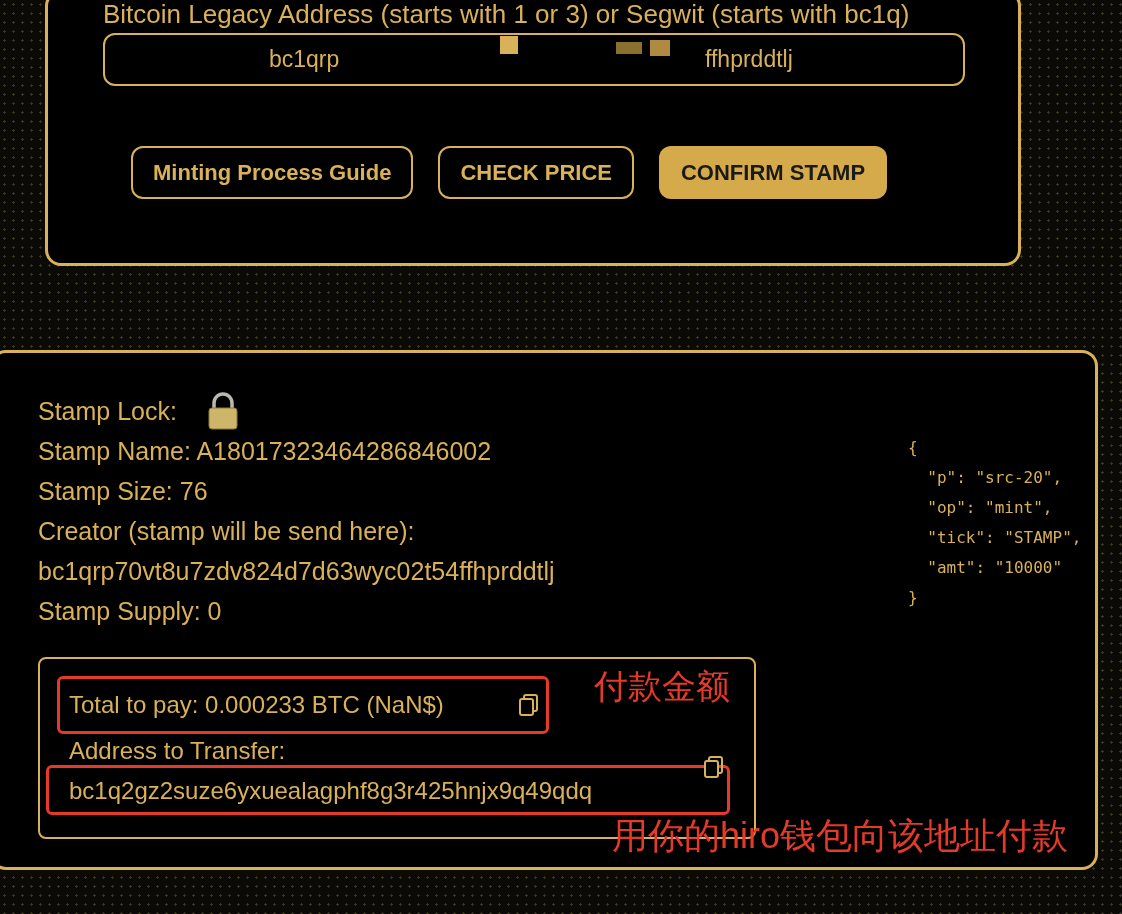  What do you see at coordinates (662, 686) in the screenshot?
I see `annotation-text: 付款金额` at bounding box center [662, 686].